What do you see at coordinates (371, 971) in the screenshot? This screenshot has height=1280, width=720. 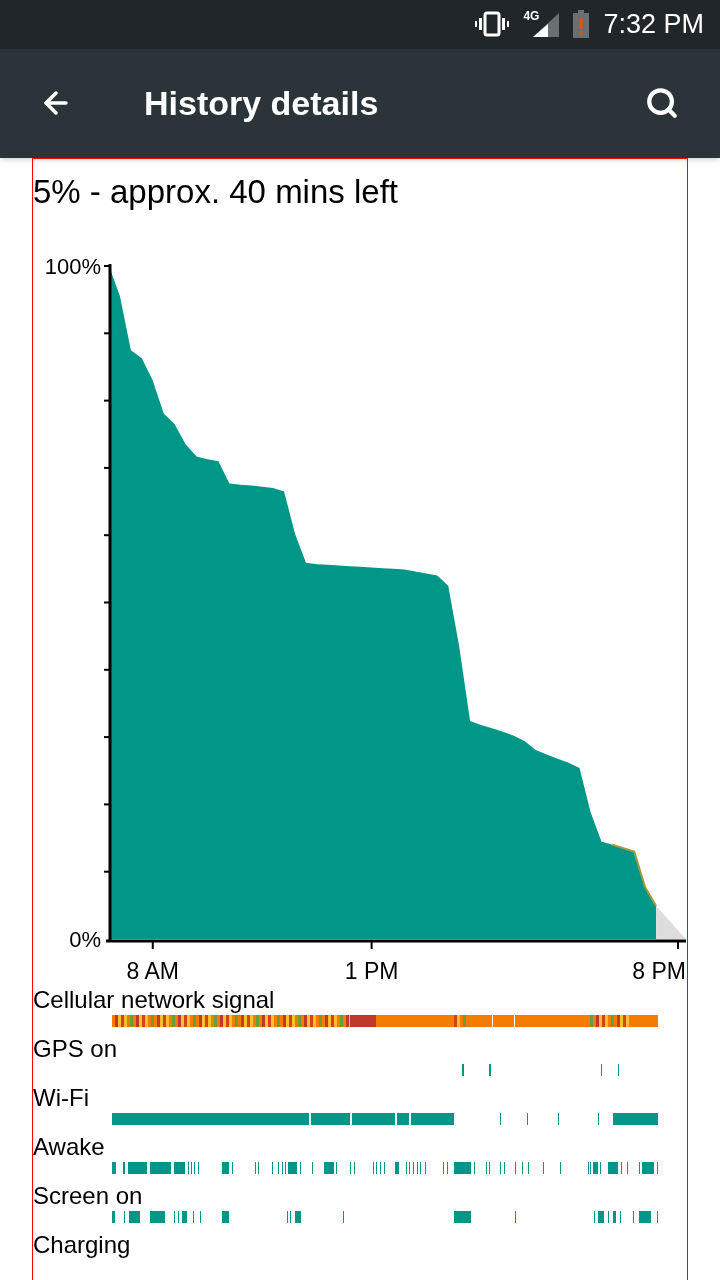 I see `x-tick-label: 1 PM` at bounding box center [371, 971].